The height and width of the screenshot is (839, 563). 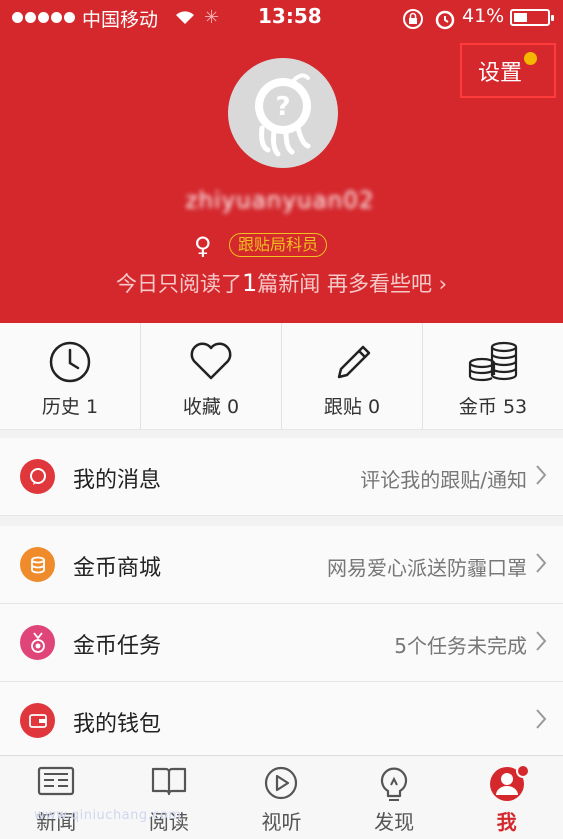 What do you see at coordinates (477, 407) in the screenshot?
I see `stat-label: 金币` at bounding box center [477, 407].